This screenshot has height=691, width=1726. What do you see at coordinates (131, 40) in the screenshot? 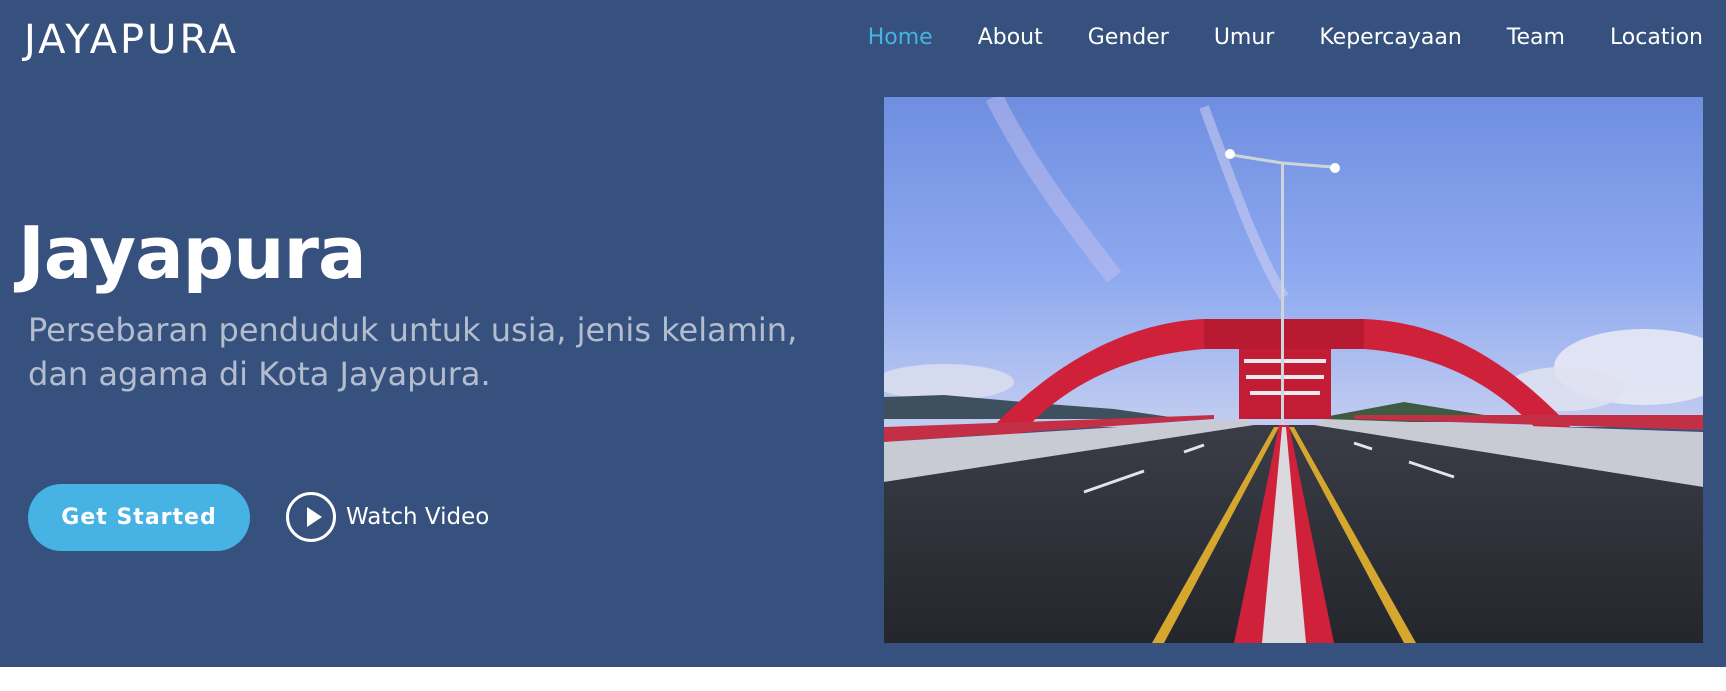
I see `site-logo: JAYAPURA` at bounding box center [131, 40].